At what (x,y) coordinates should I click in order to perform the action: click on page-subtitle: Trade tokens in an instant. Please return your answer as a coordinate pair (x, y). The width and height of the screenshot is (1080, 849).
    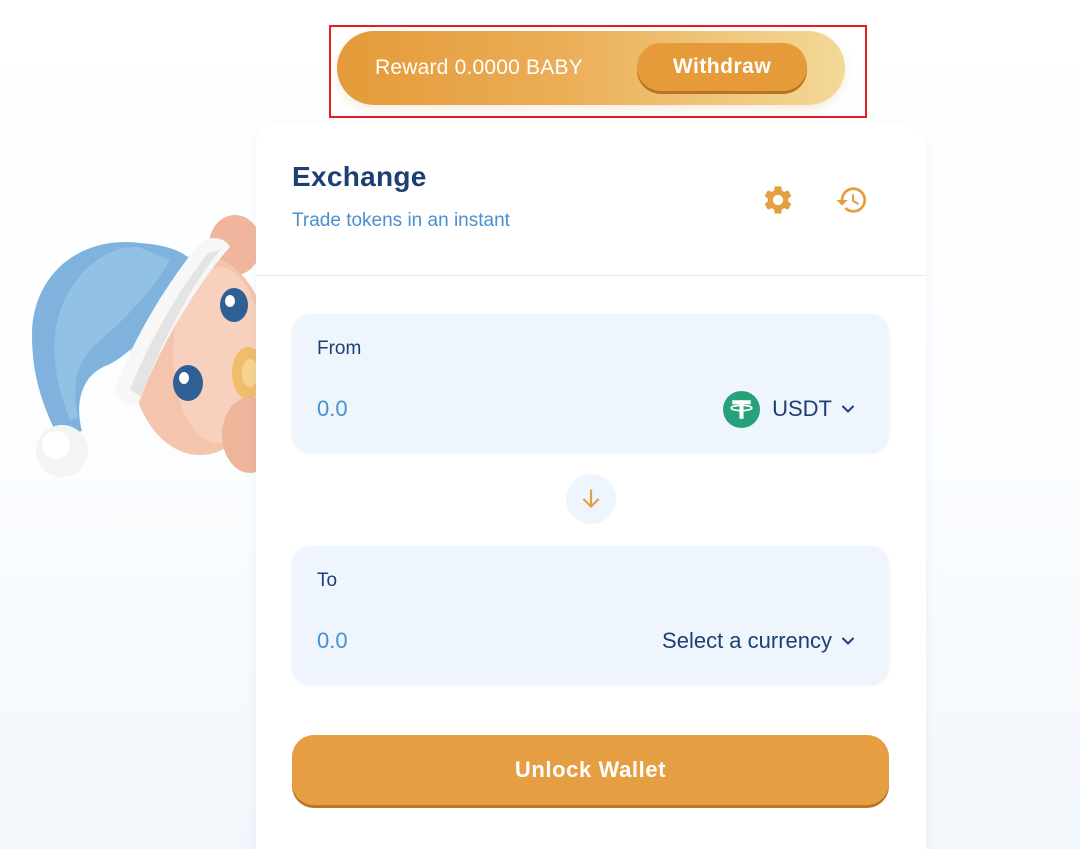
    Looking at the image, I should click on (401, 220).